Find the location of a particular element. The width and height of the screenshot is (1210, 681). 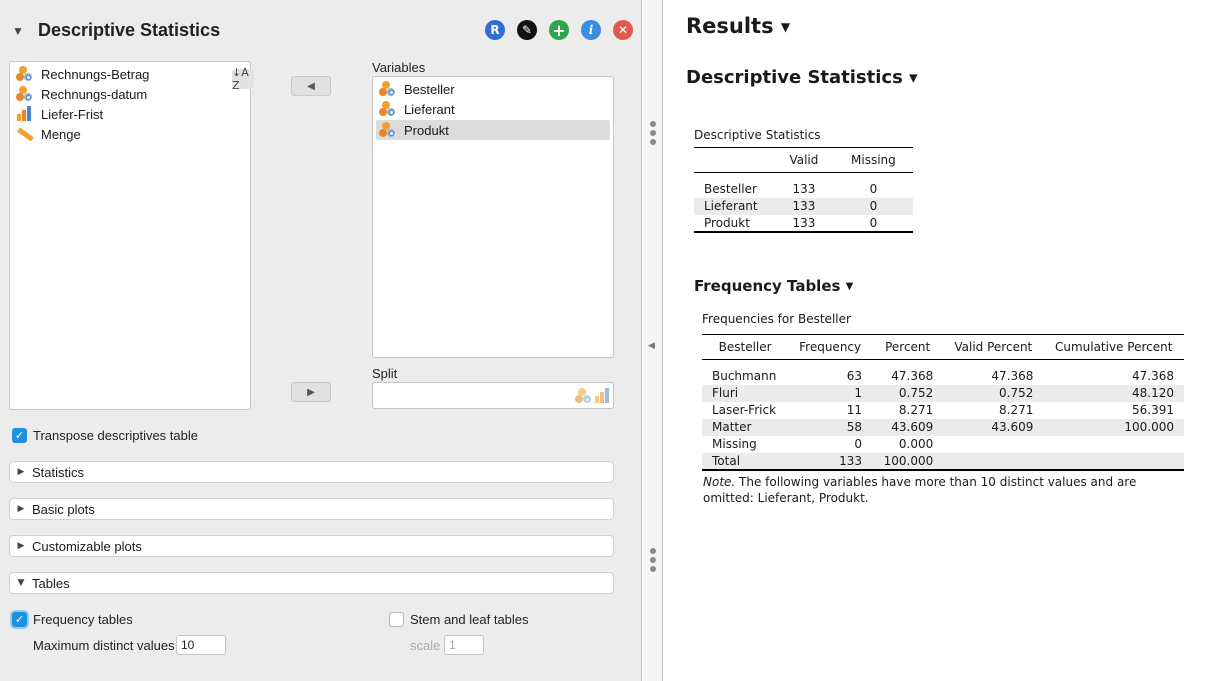

info-button: i is located at coordinates (591, 30).